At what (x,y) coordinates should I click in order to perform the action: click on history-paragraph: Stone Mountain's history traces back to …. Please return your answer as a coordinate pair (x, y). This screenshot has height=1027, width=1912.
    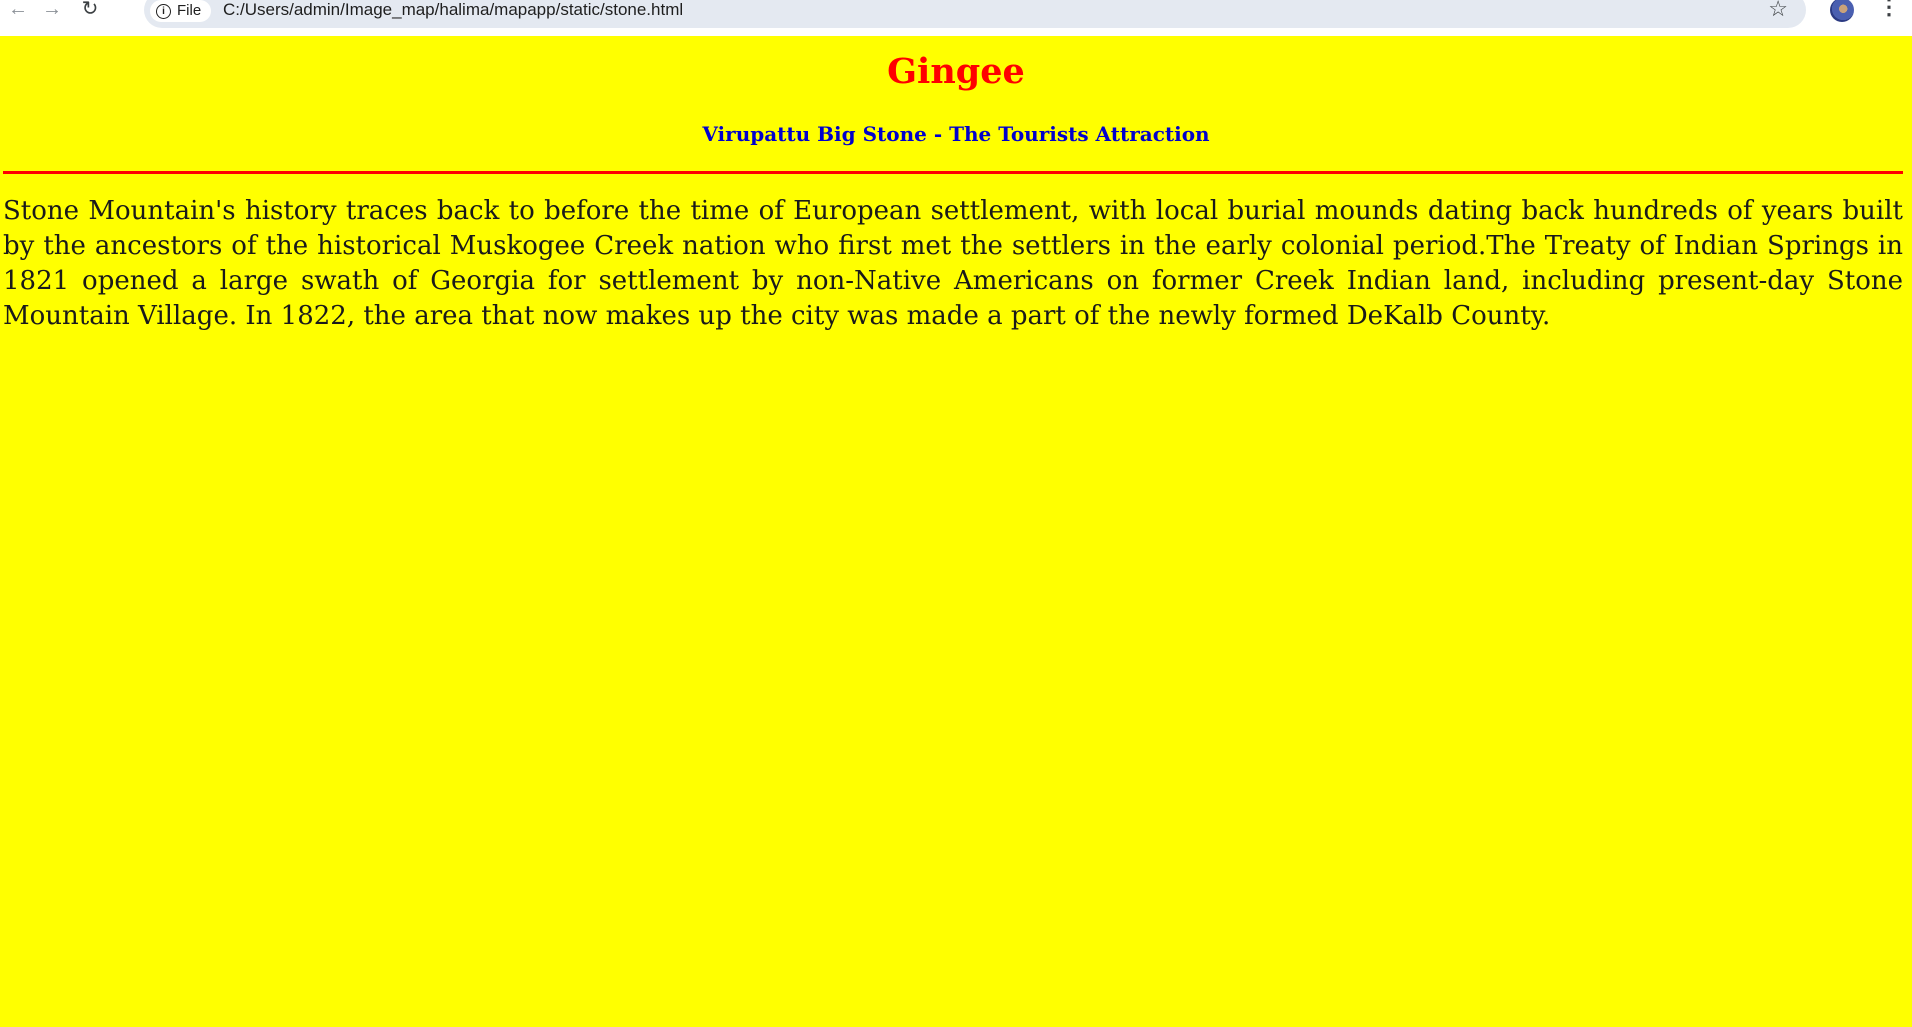
    Looking at the image, I should click on (953, 263).